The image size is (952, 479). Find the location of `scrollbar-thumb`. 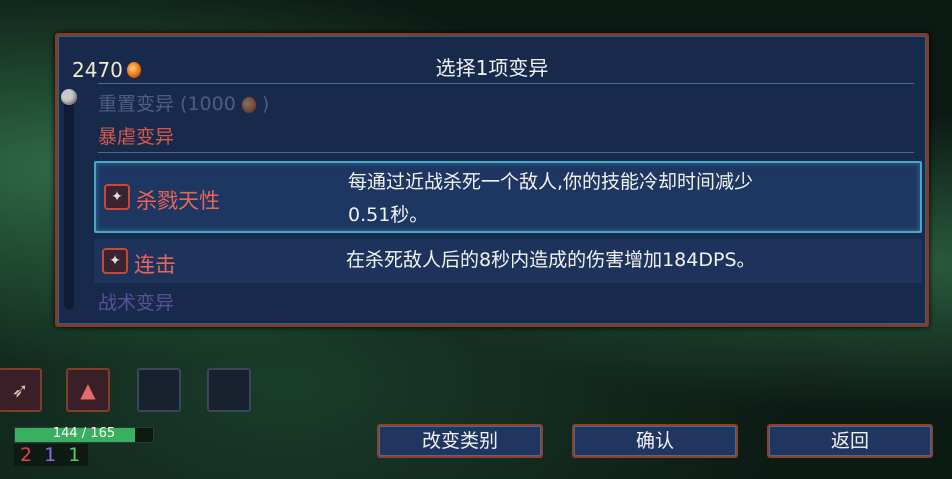

scrollbar-thumb is located at coordinates (69, 97).